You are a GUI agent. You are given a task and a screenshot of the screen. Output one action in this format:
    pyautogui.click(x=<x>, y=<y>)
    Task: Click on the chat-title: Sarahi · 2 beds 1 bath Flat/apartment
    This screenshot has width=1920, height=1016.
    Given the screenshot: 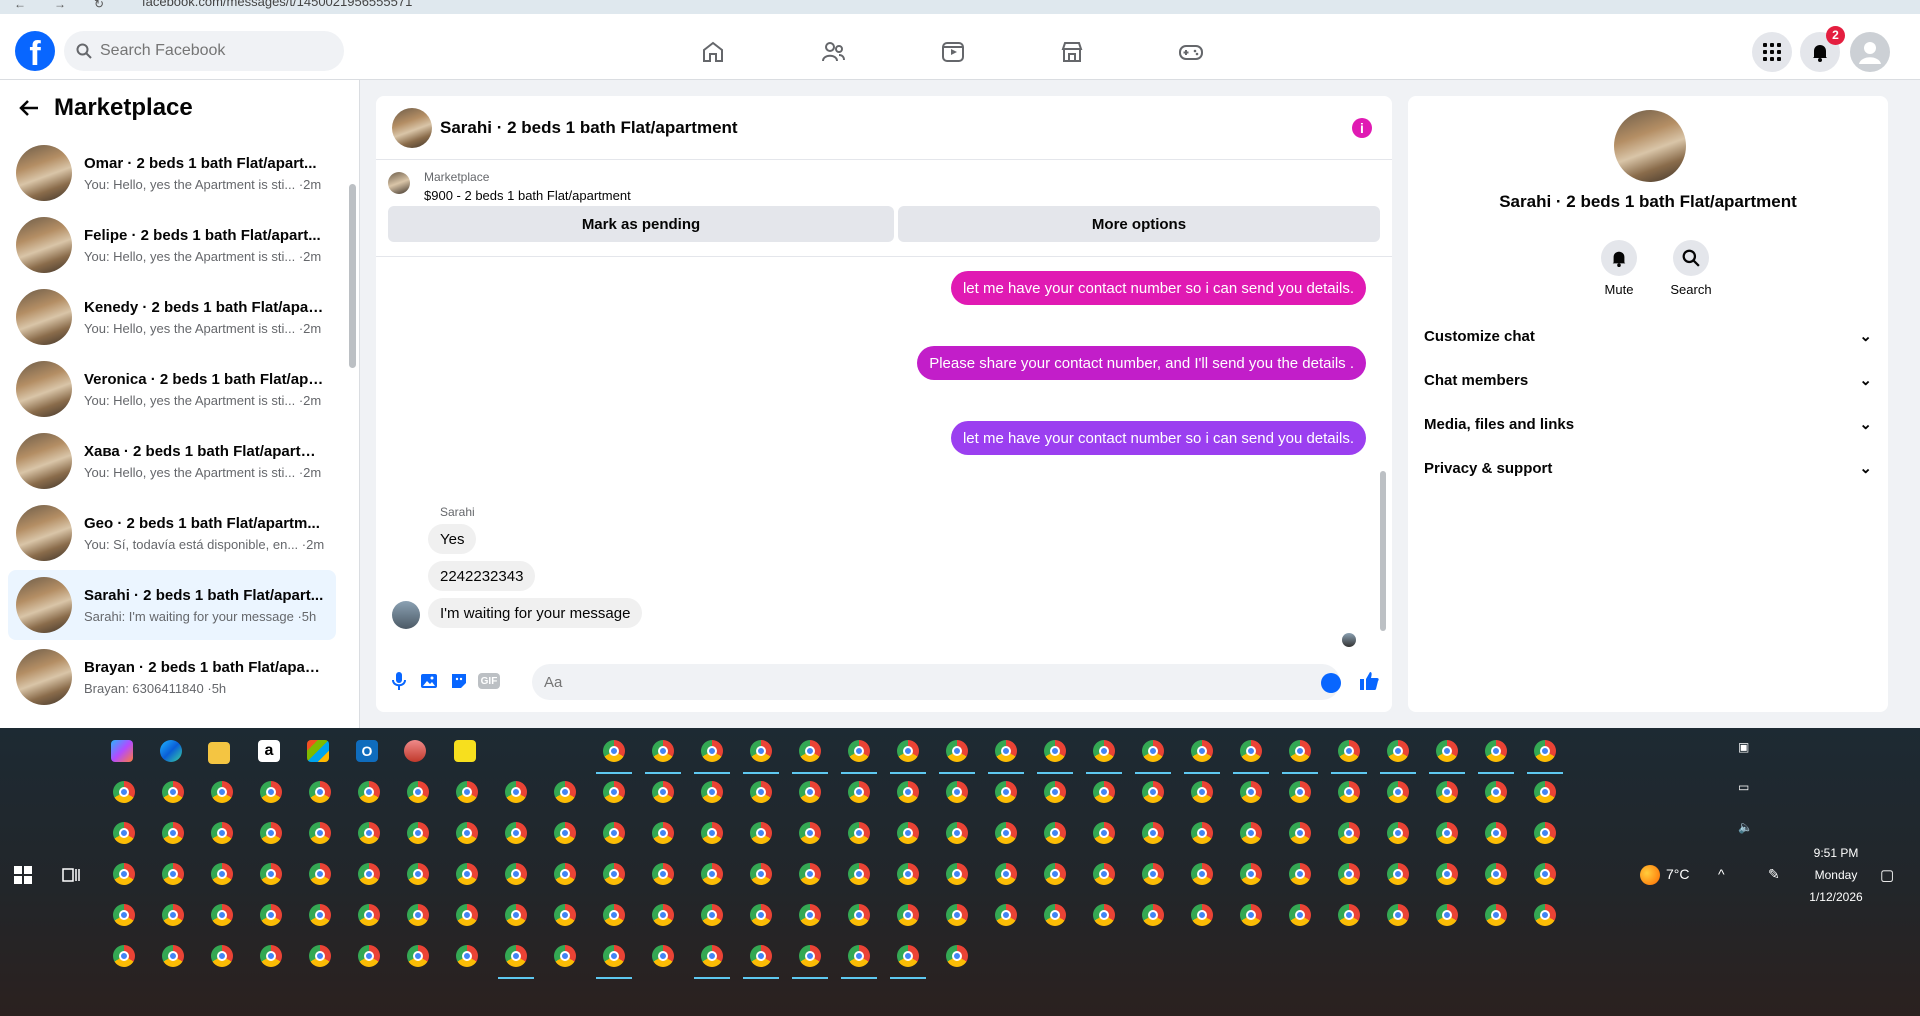 What is the action you would take?
    pyautogui.click(x=589, y=128)
    